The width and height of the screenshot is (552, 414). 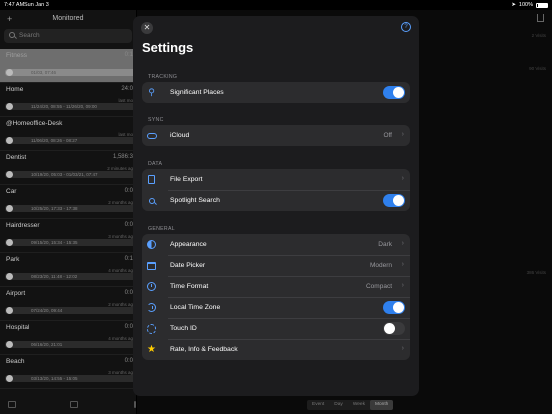 What do you see at coordinates (122, 157) in the screenshot?
I see `place-duration: 1,586:3` at bounding box center [122, 157].